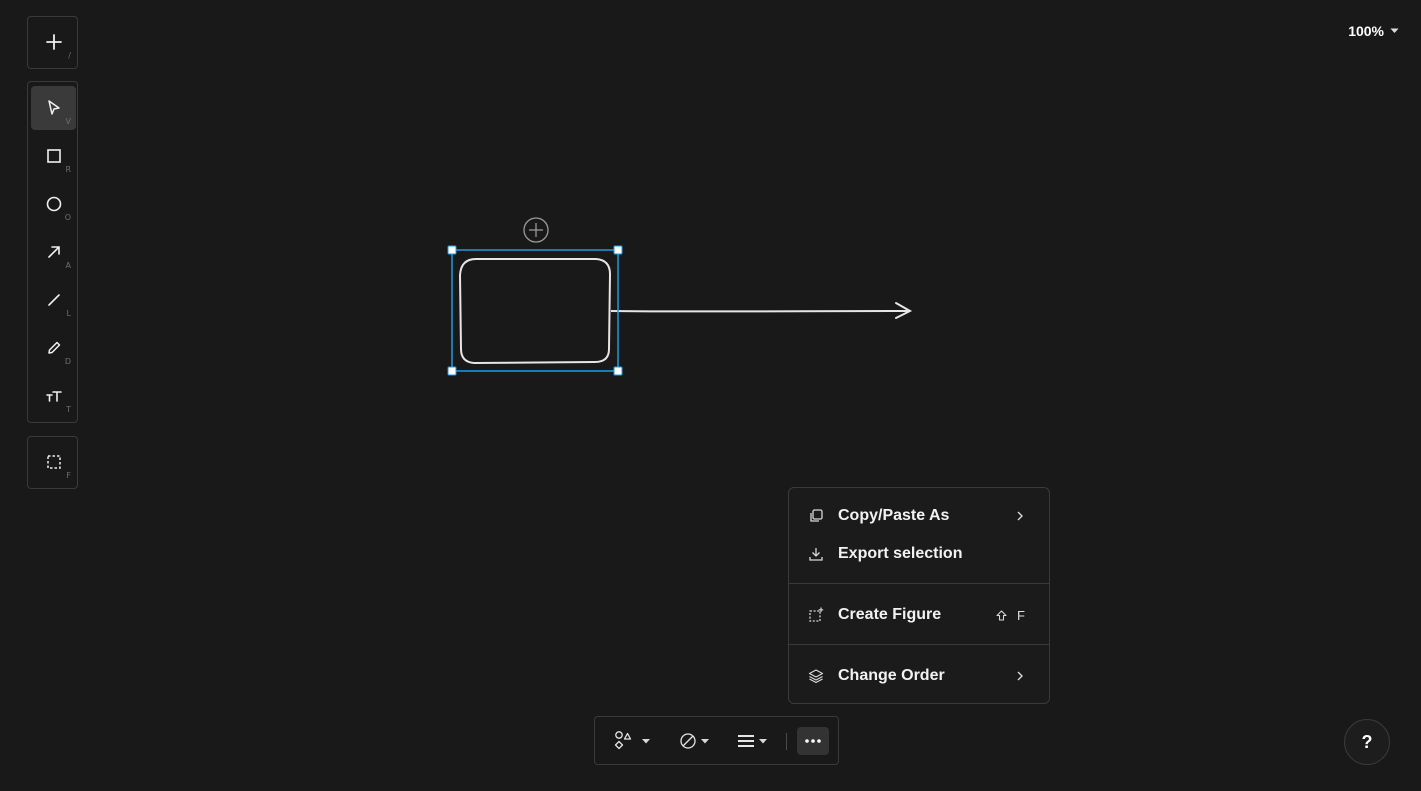 The image size is (1421, 791). I want to click on resize-handle-bottom-left, so click(452, 371).